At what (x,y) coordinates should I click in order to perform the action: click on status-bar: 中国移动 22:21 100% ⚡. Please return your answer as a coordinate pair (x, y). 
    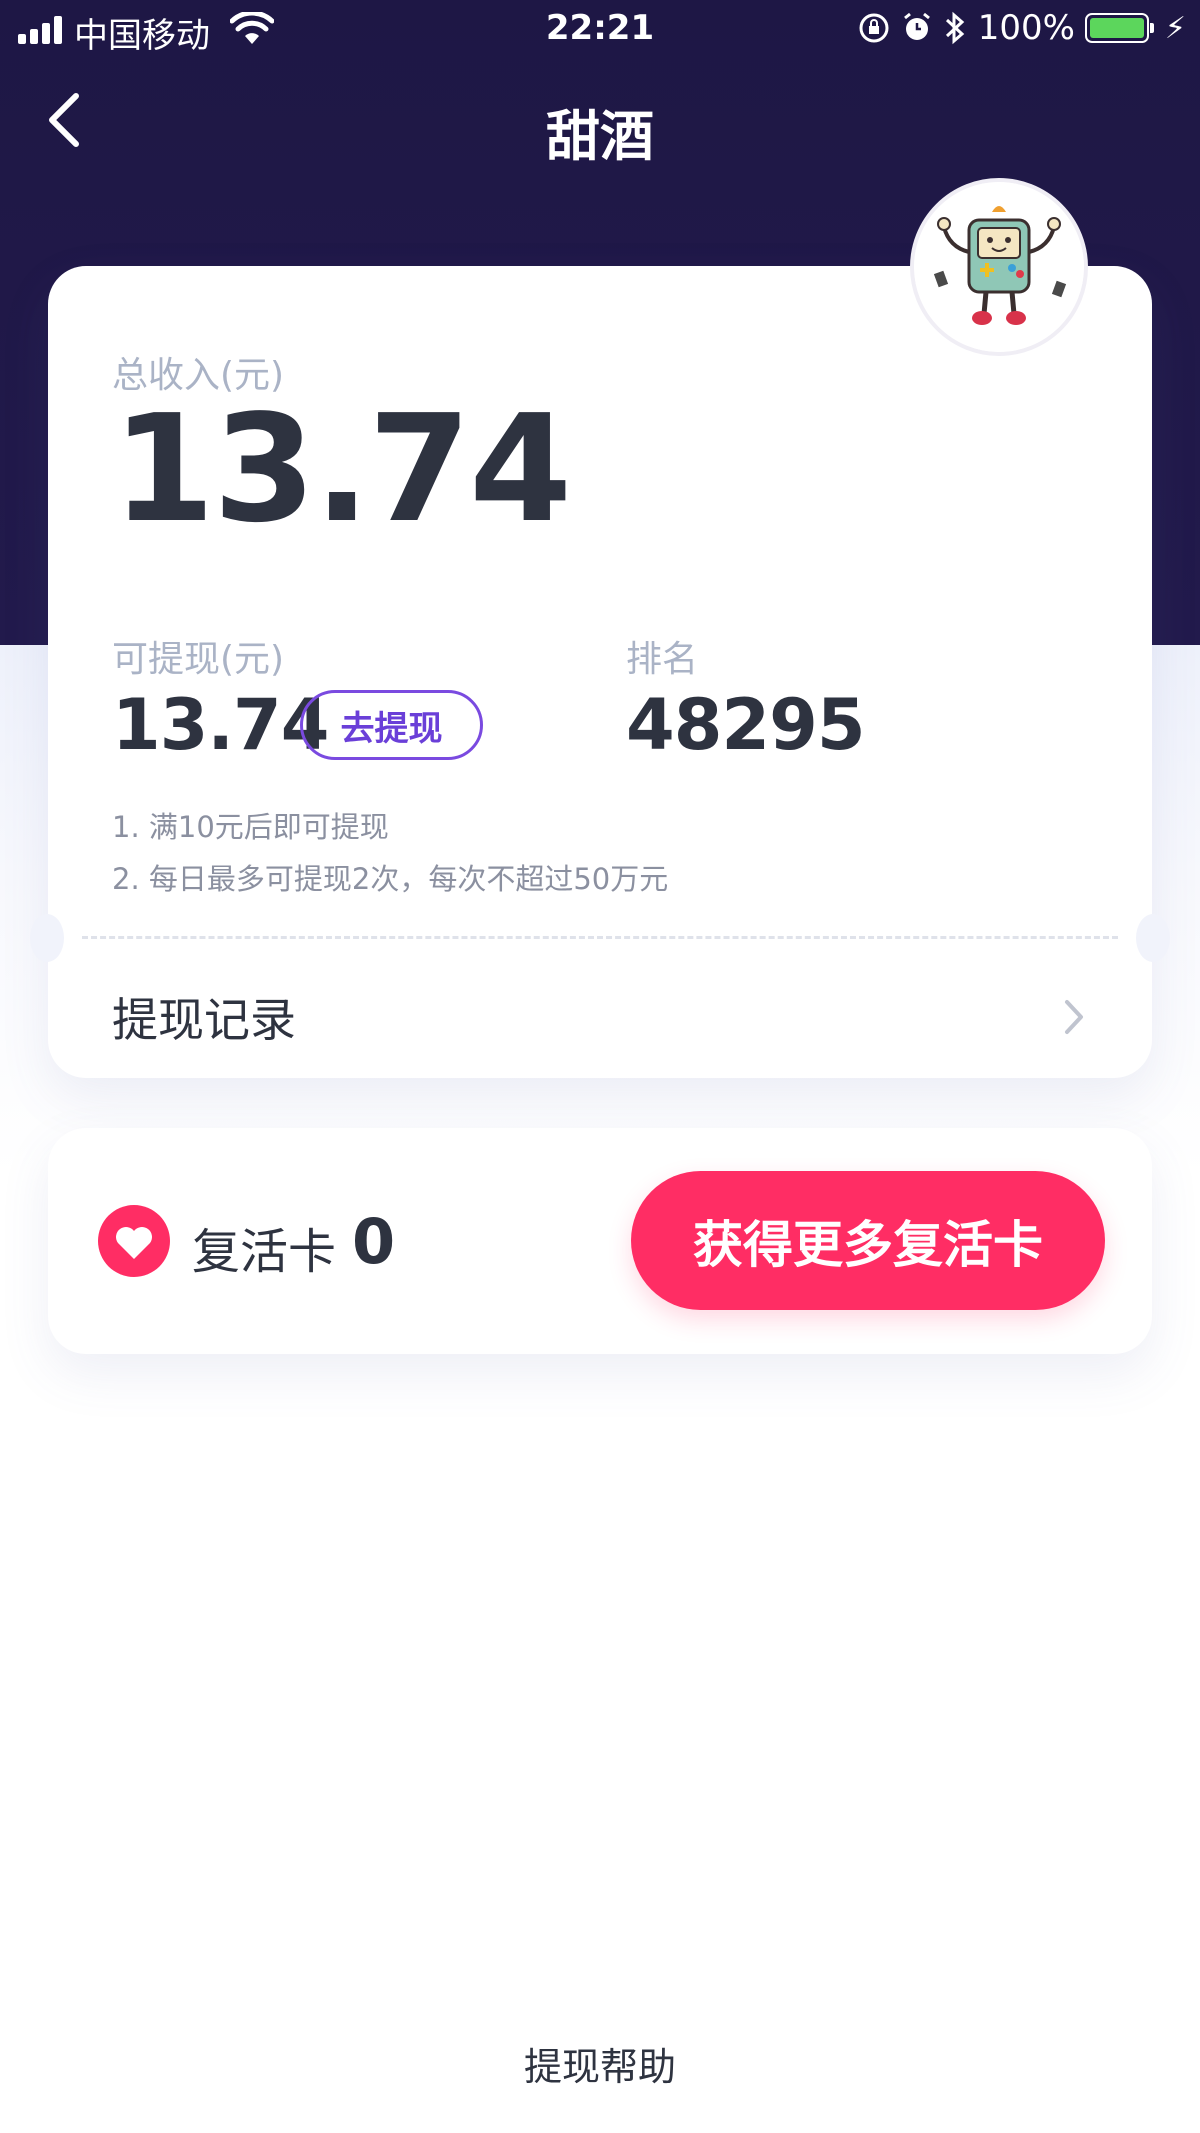
    Looking at the image, I should click on (600, 30).